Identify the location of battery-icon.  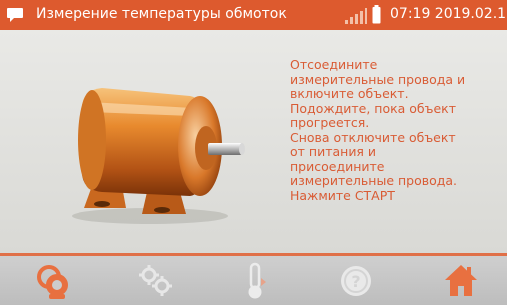
(376, 14).